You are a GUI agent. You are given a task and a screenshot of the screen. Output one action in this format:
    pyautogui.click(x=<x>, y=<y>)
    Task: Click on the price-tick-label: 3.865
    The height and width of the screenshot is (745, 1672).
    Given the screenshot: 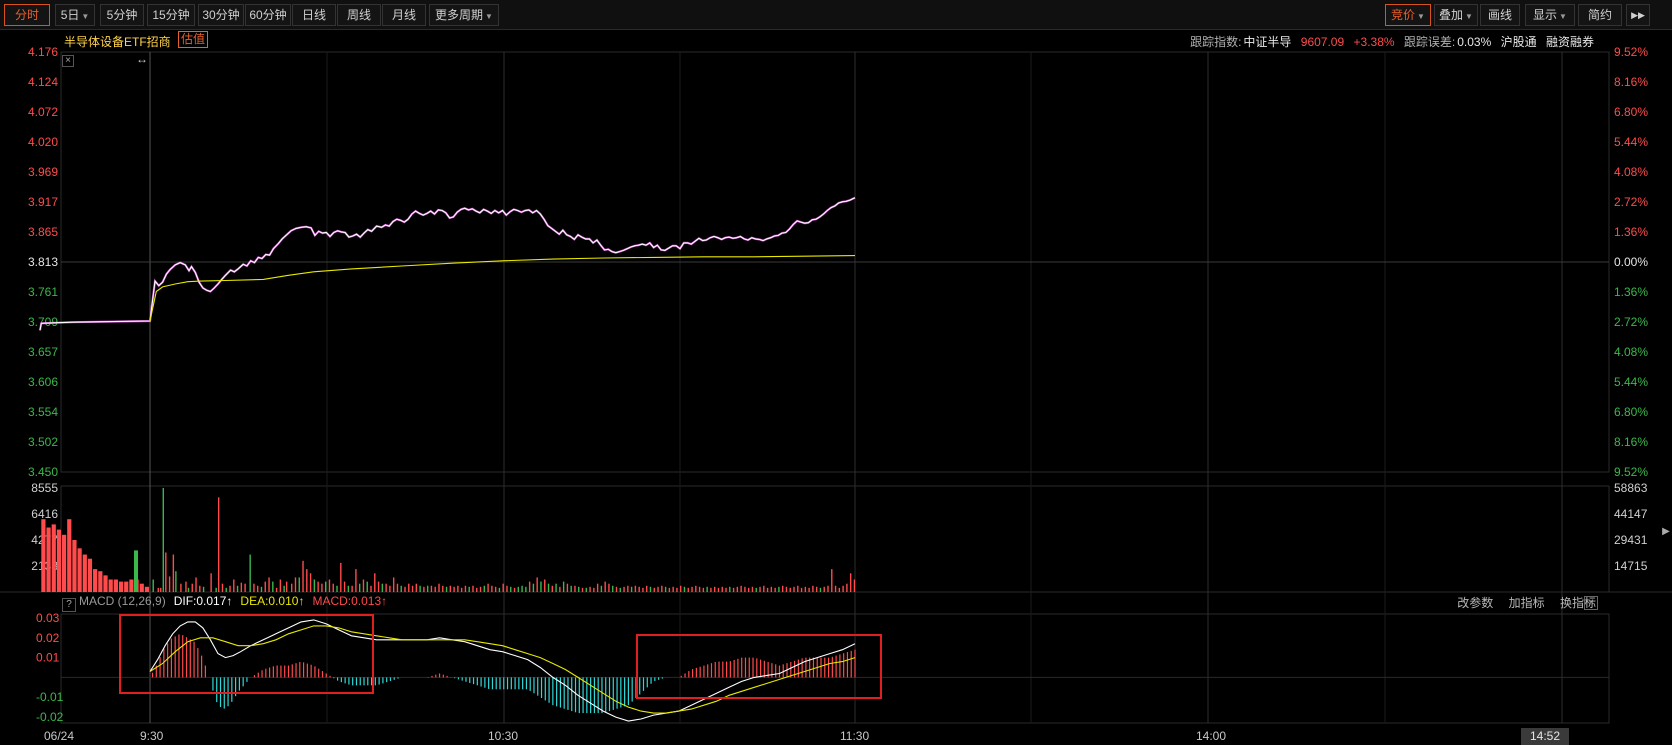 What is the action you would take?
    pyautogui.click(x=43, y=232)
    